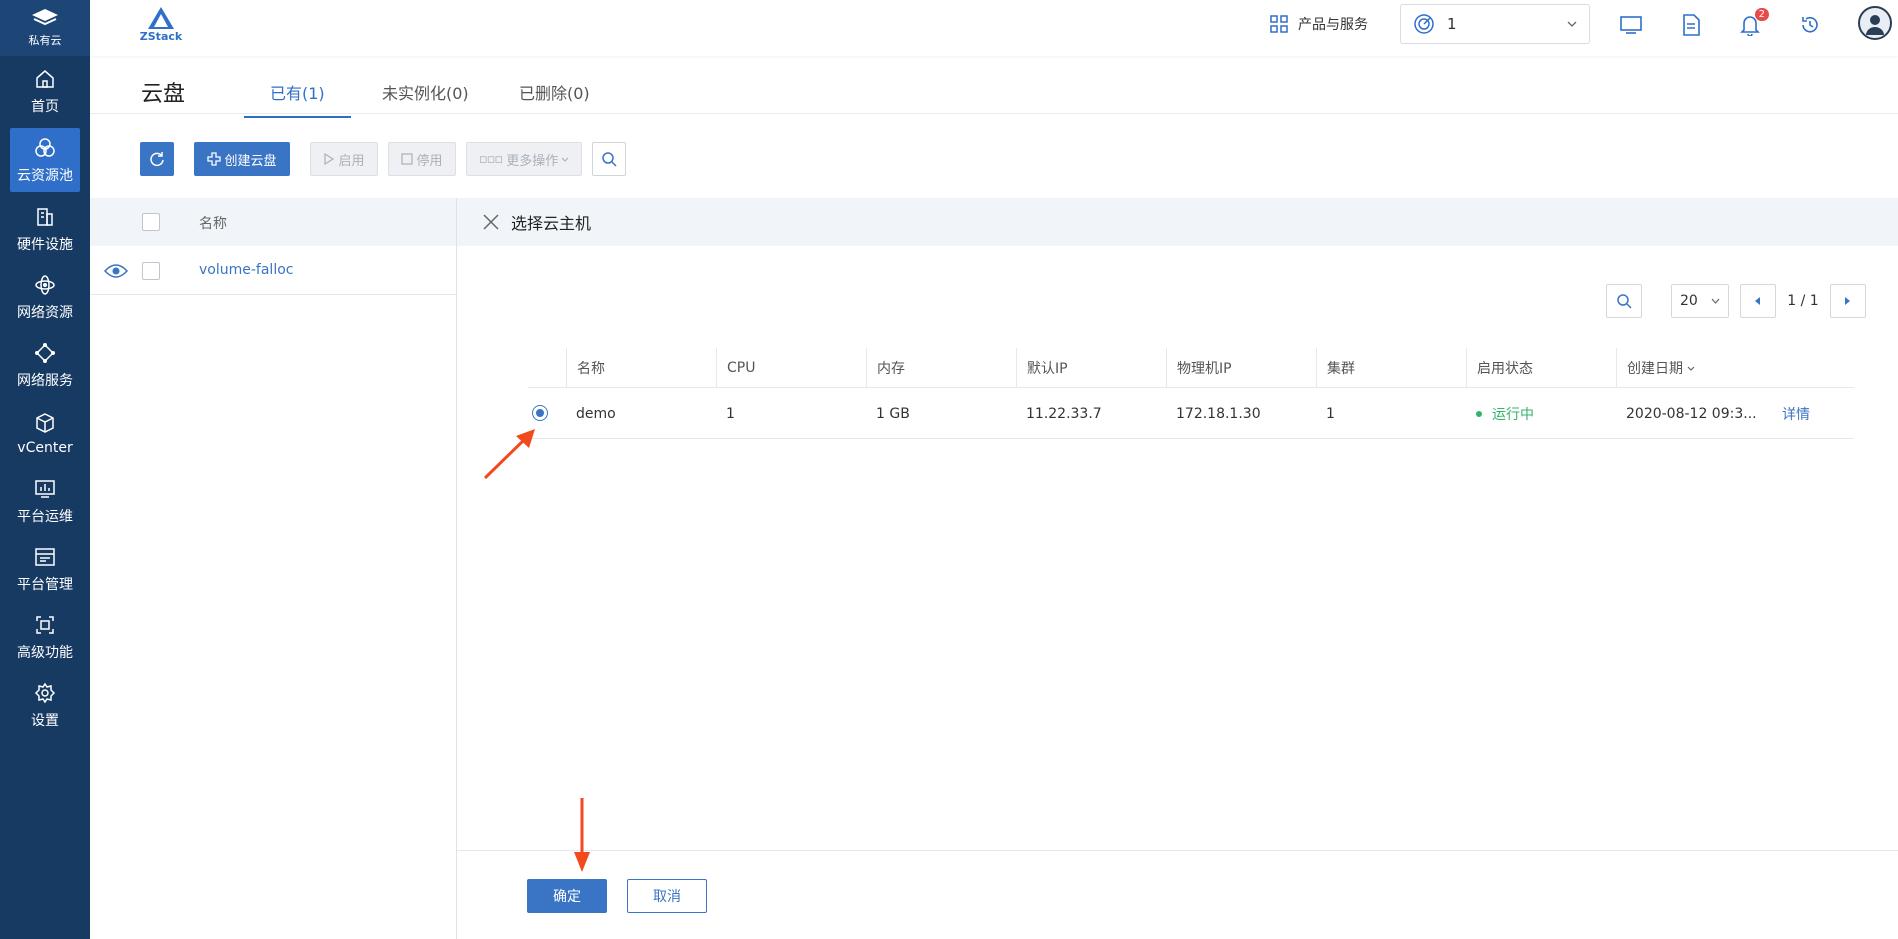 Image resolution: width=1898 pixels, height=939 pixels. What do you see at coordinates (1753, 23) in the screenshot?
I see `bell-icon: 2` at bounding box center [1753, 23].